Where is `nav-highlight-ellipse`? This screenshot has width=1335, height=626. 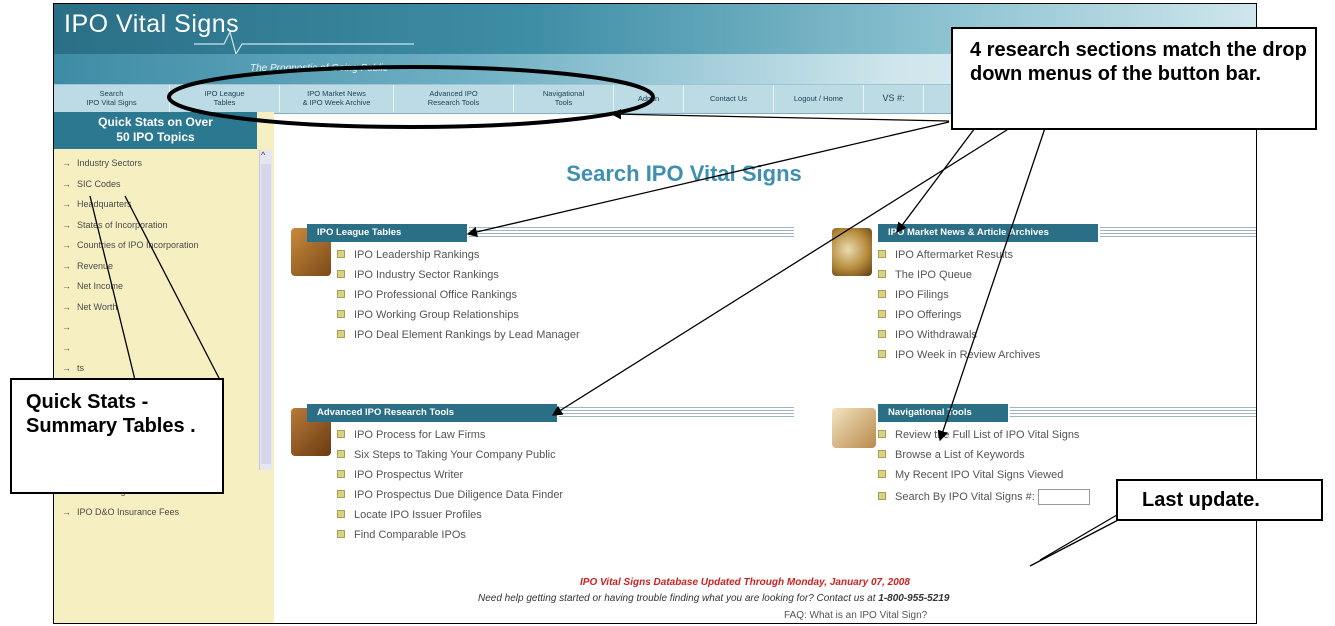 nav-highlight-ellipse is located at coordinates (411, 97).